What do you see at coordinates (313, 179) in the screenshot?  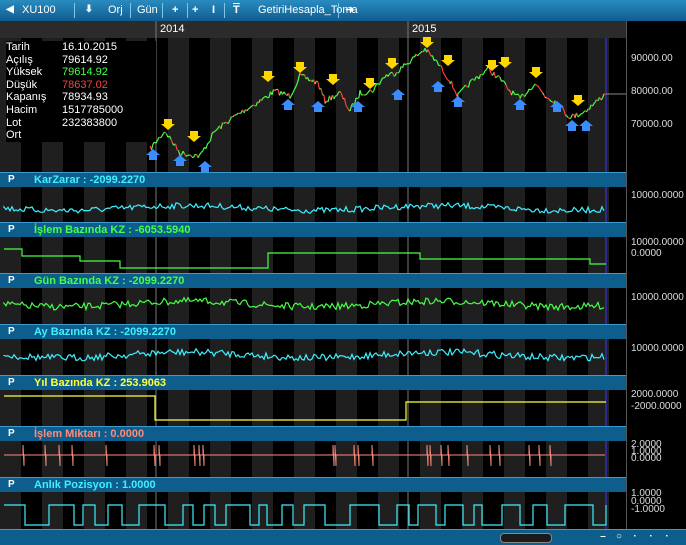 I see `panel-header: PKarZarar : -2099.2270` at bounding box center [313, 179].